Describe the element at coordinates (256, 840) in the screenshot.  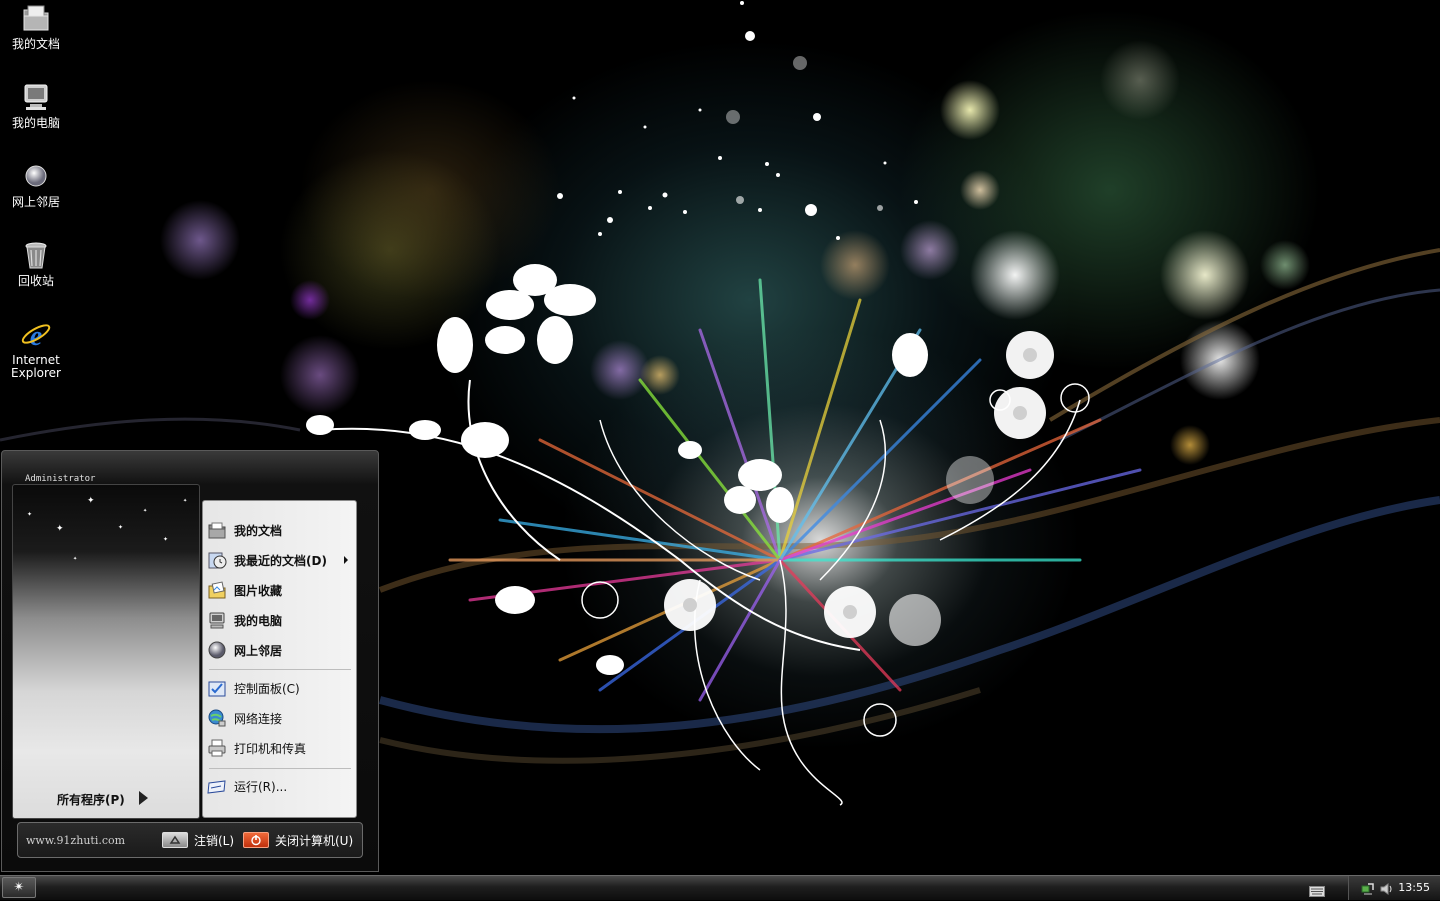
I see `power-icon` at that location.